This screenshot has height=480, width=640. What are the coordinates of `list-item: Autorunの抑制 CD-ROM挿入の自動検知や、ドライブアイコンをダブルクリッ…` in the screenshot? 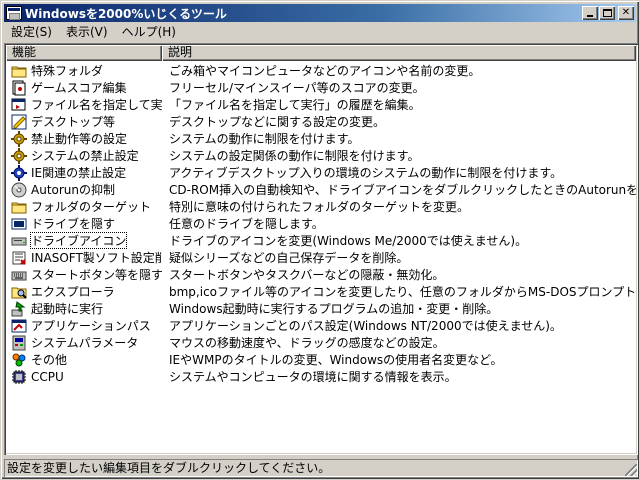 It's located at (321, 189).